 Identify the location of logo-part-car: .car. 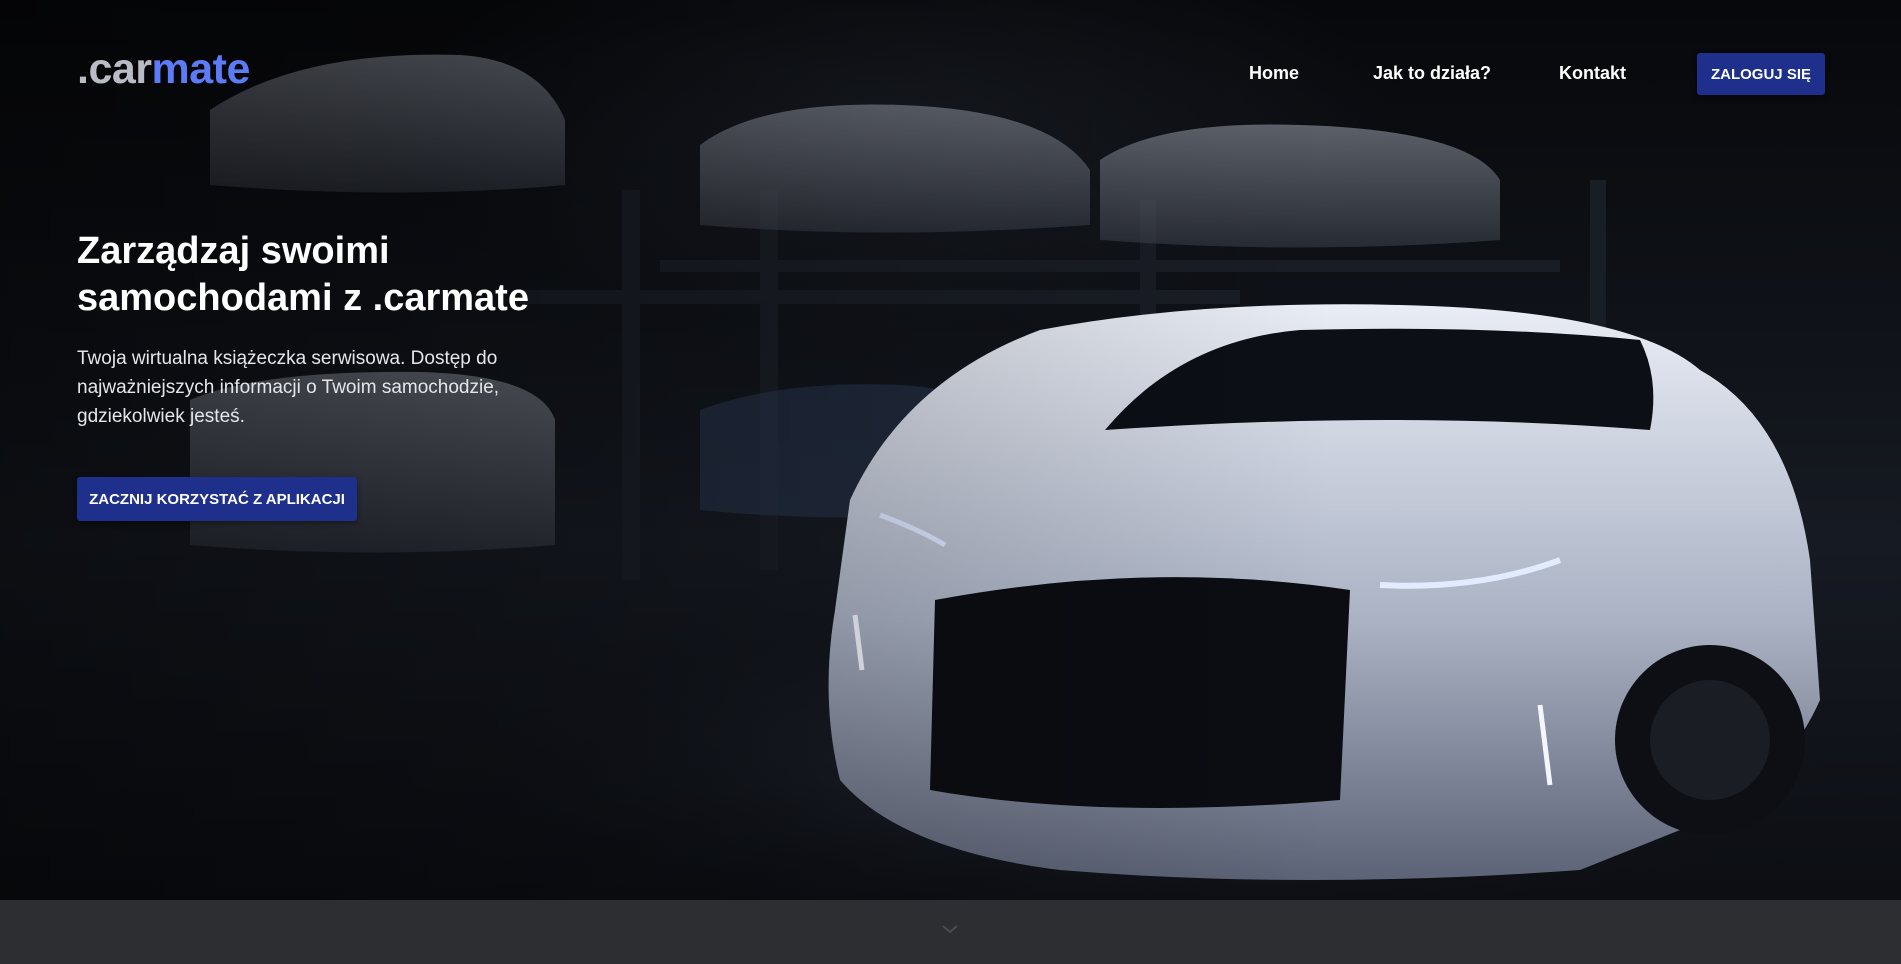
(114, 69).